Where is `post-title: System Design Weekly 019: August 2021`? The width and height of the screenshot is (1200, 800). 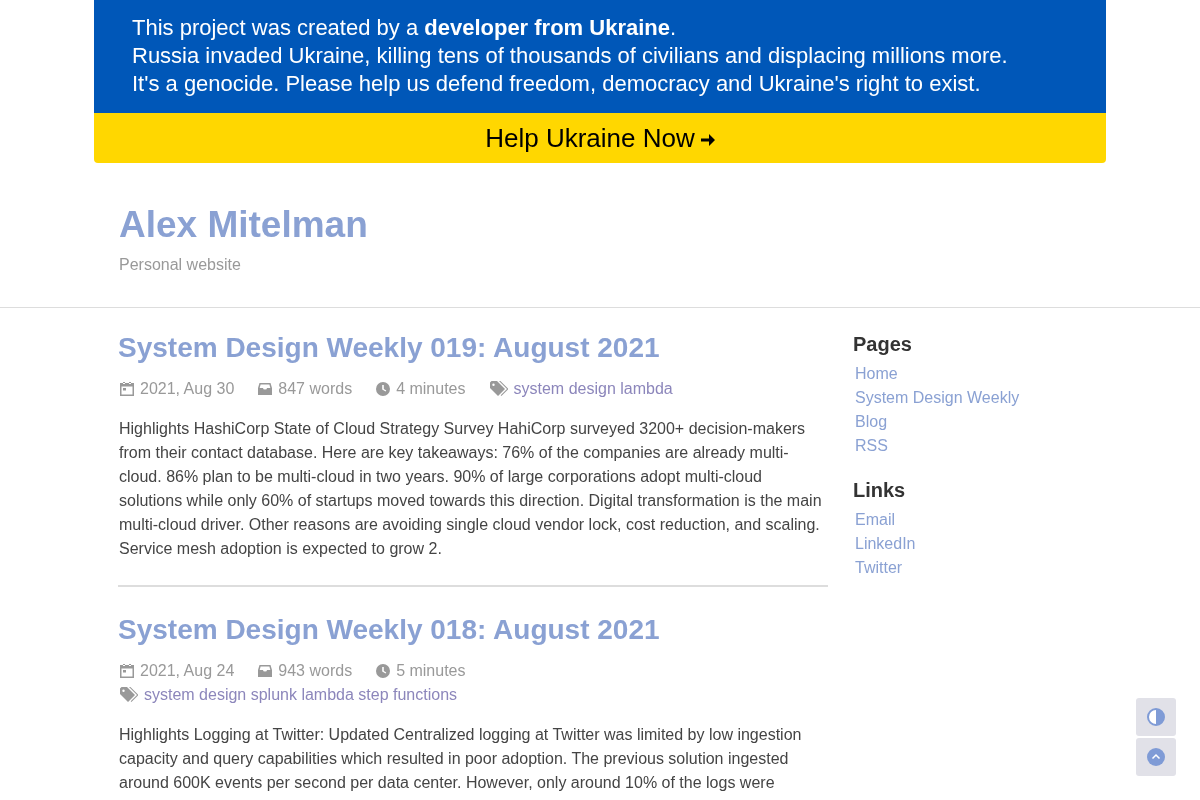
post-title: System Design Weekly 019: August 2021 is located at coordinates (389, 348).